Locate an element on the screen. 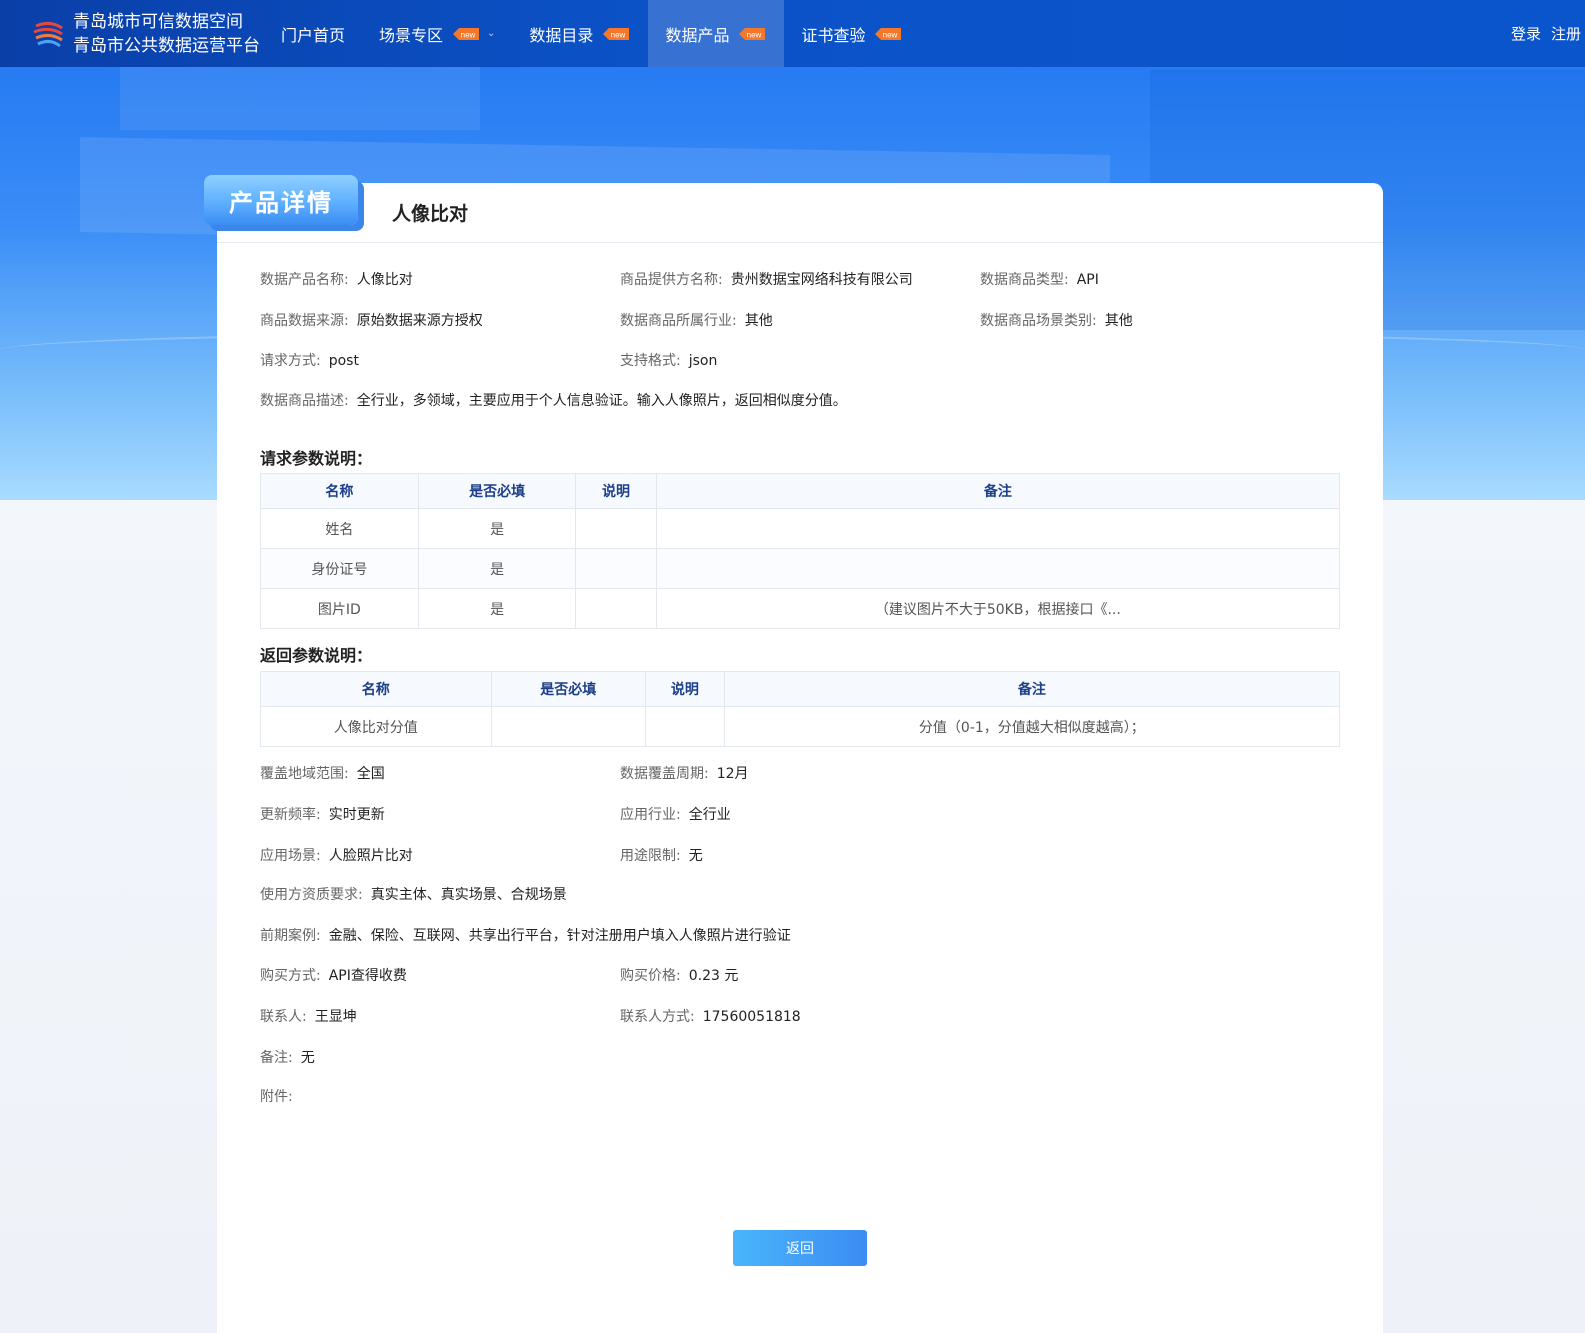  menu-item-products: 数据产品 new is located at coordinates (716, 33).